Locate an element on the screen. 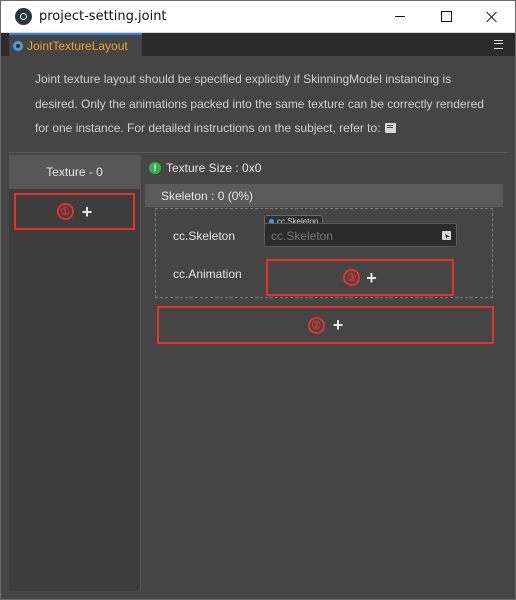 This screenshot has width=516, height=600. add-texture-button: ① + is located at coordinates (74, 211).